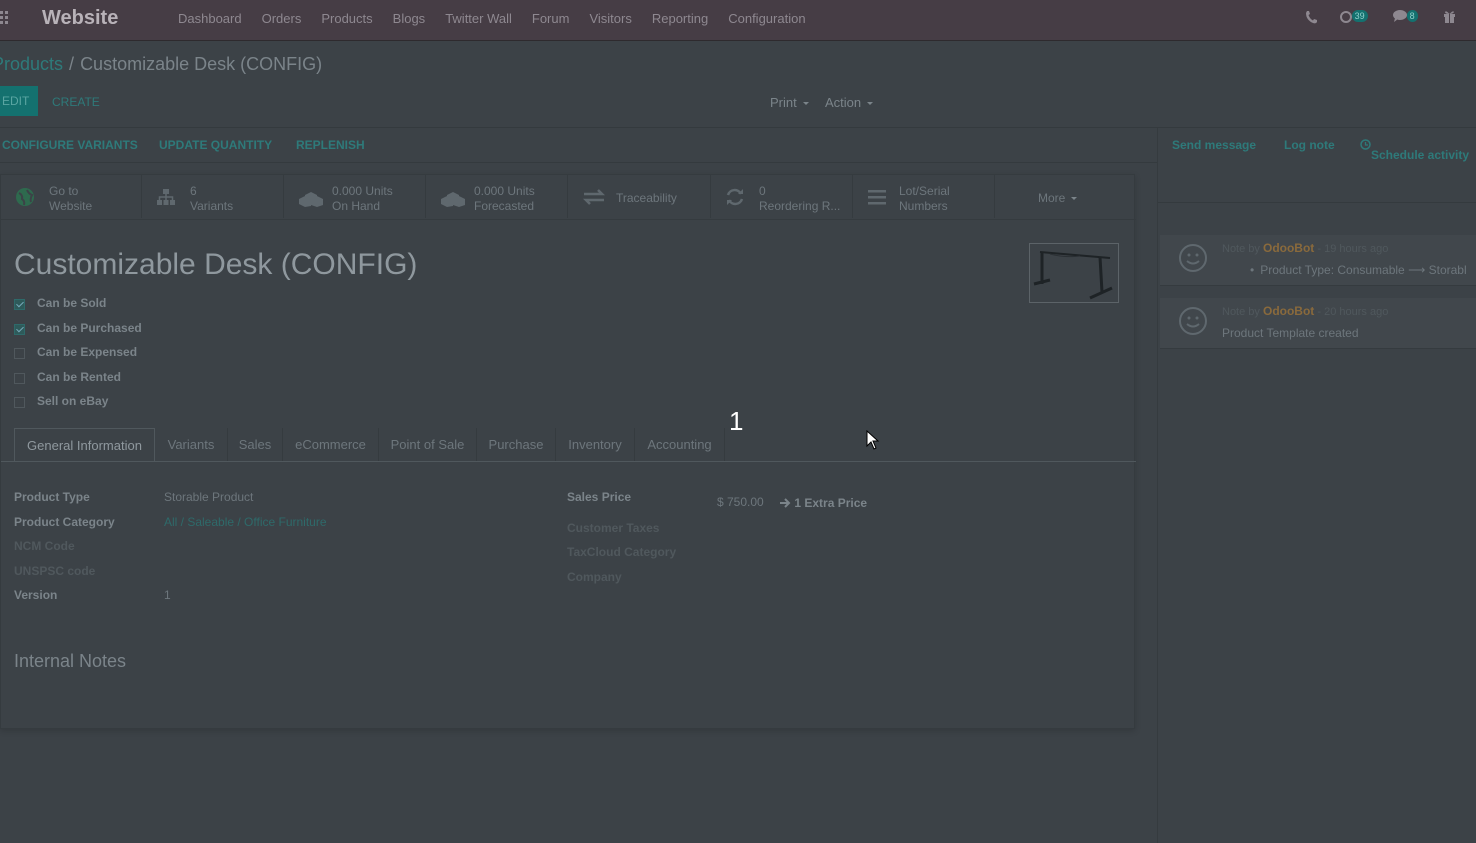 This screenshot has height=843, width=1476. What do you see at coordinates (680, 445) in the screenshot?
I see `tab-accounting: Accounting` at bounding box center [680, 445].